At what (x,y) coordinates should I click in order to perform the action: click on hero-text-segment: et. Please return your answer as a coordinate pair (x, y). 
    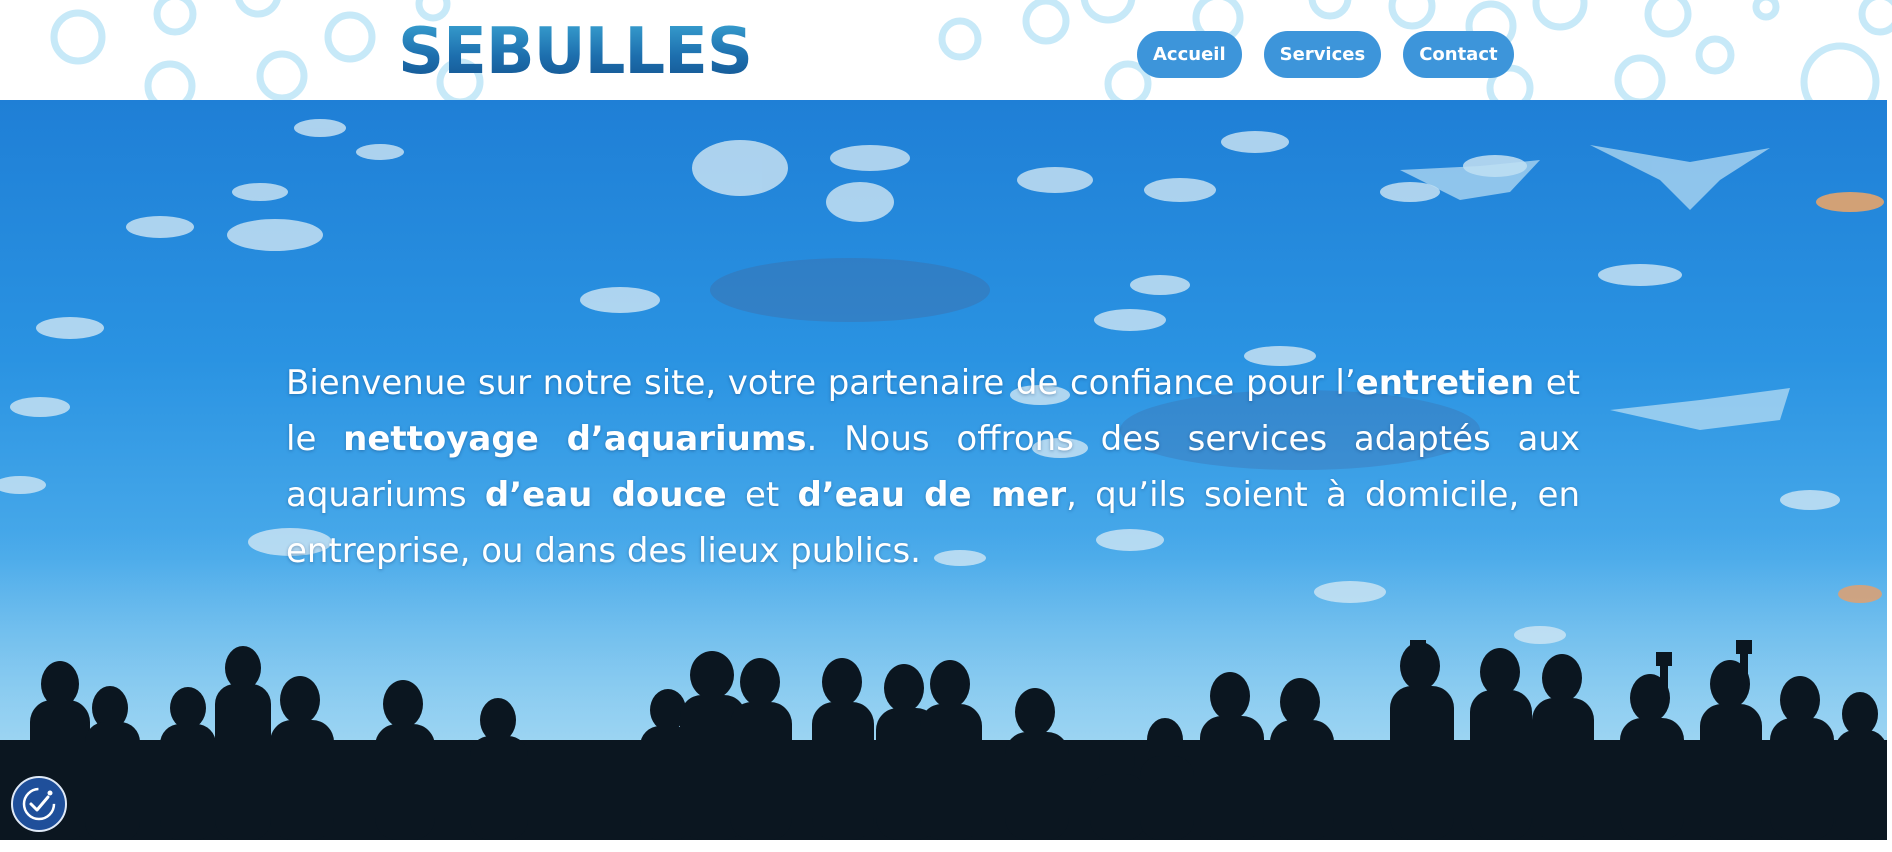
    Looking at the image, I should click on (762, 495).